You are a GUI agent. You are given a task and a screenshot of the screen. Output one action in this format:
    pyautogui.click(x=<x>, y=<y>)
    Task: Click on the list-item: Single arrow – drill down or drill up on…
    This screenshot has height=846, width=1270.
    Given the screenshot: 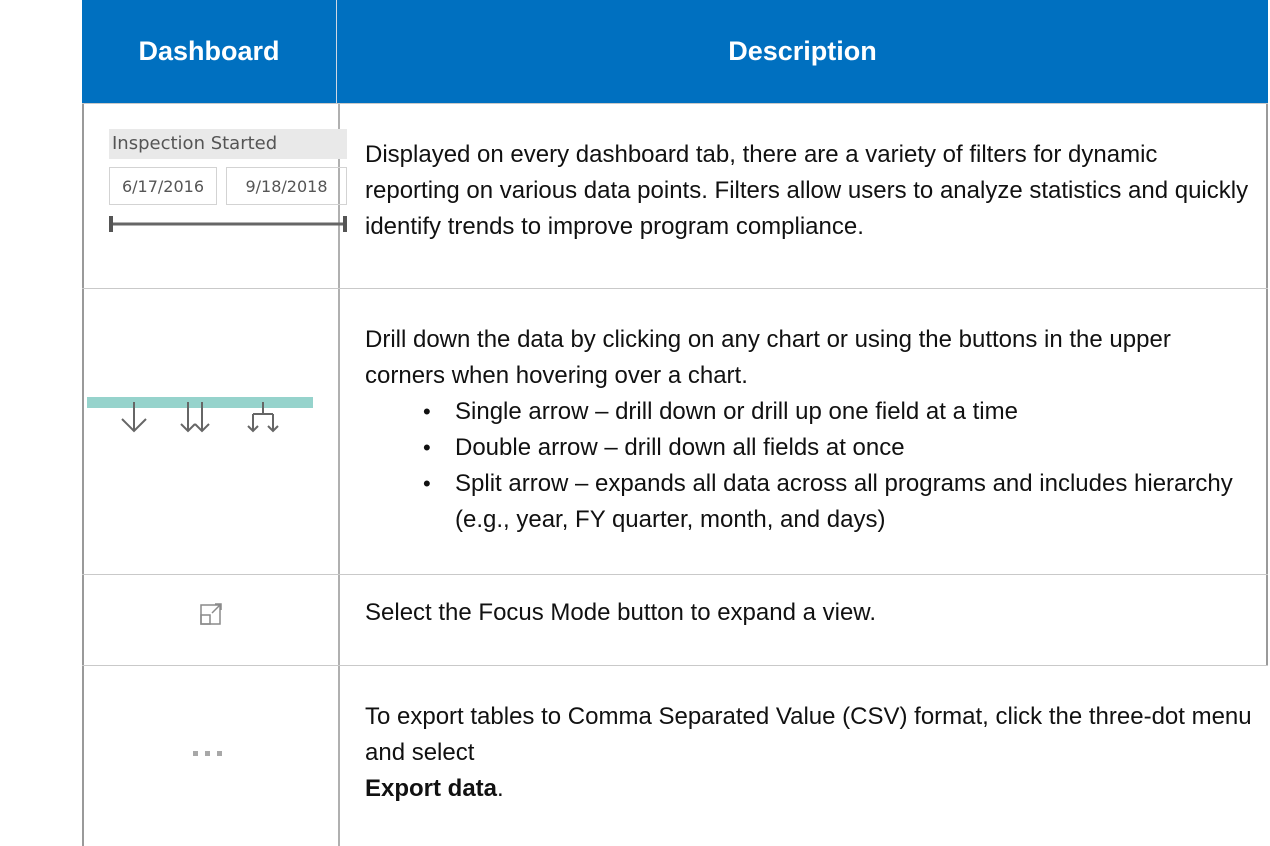 What is the action you would take?
    pyautogui.click(x=839, y=412)
    